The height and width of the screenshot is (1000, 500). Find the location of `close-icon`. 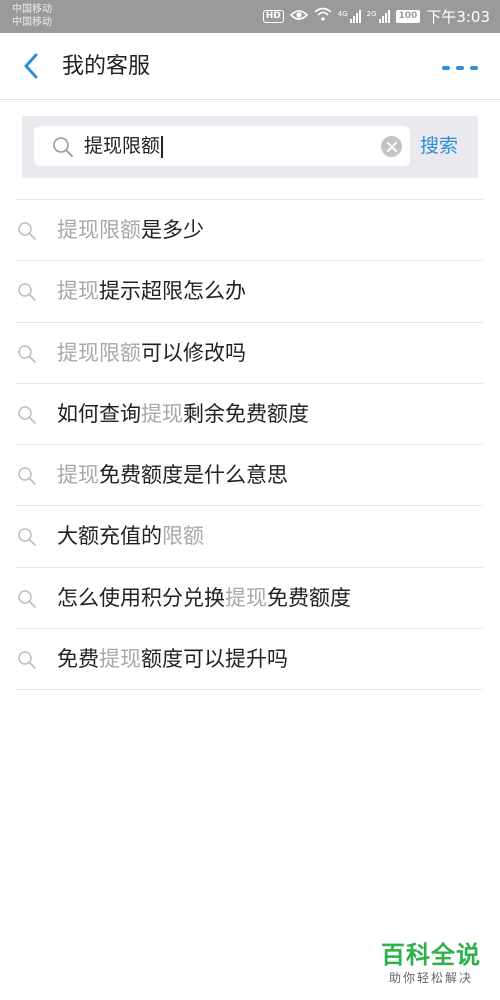

close-icon is located at coordinates (391, 146).